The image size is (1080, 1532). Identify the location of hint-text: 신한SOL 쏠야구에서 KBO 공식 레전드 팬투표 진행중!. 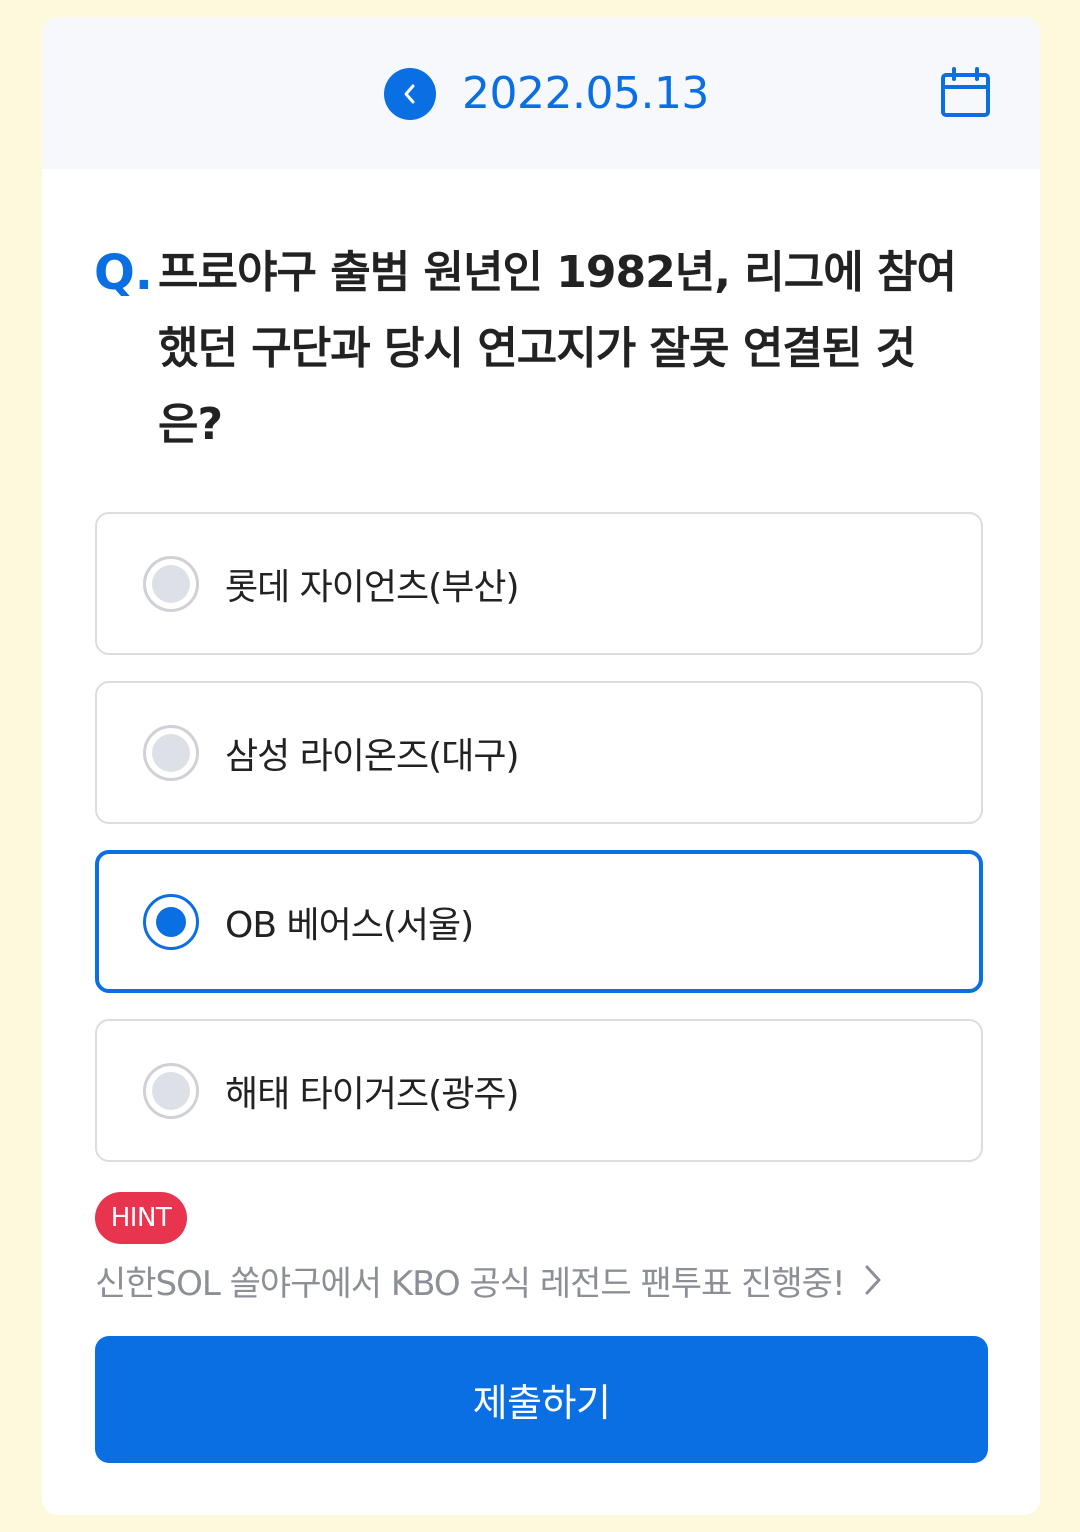
(470, 1283).